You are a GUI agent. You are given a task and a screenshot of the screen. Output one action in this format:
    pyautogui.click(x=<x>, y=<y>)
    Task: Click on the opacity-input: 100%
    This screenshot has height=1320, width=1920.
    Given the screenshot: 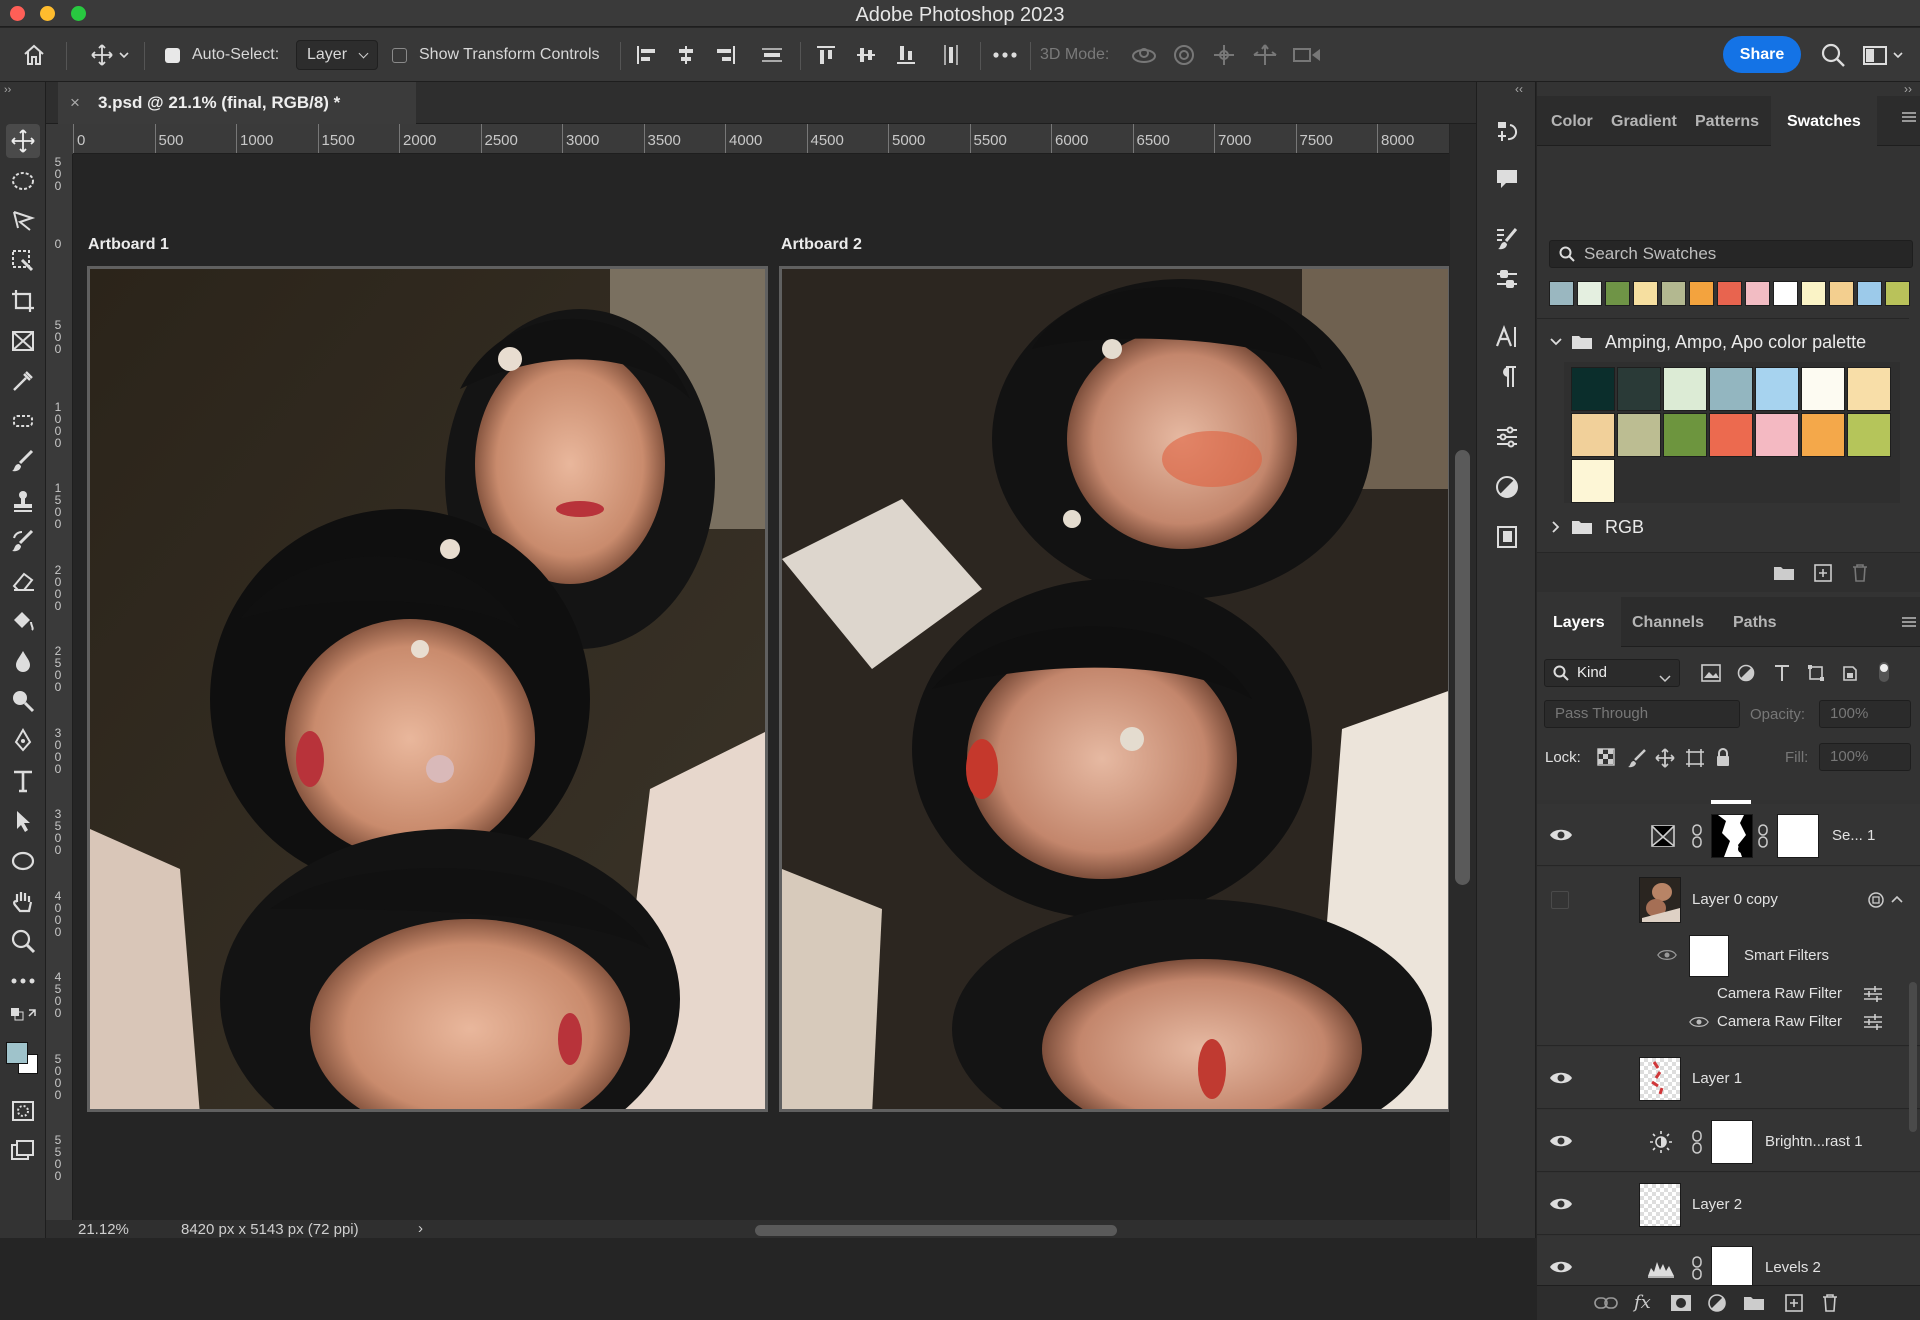 What is the action you would take?
    pyautogui.click(x=1865, y=714)
    